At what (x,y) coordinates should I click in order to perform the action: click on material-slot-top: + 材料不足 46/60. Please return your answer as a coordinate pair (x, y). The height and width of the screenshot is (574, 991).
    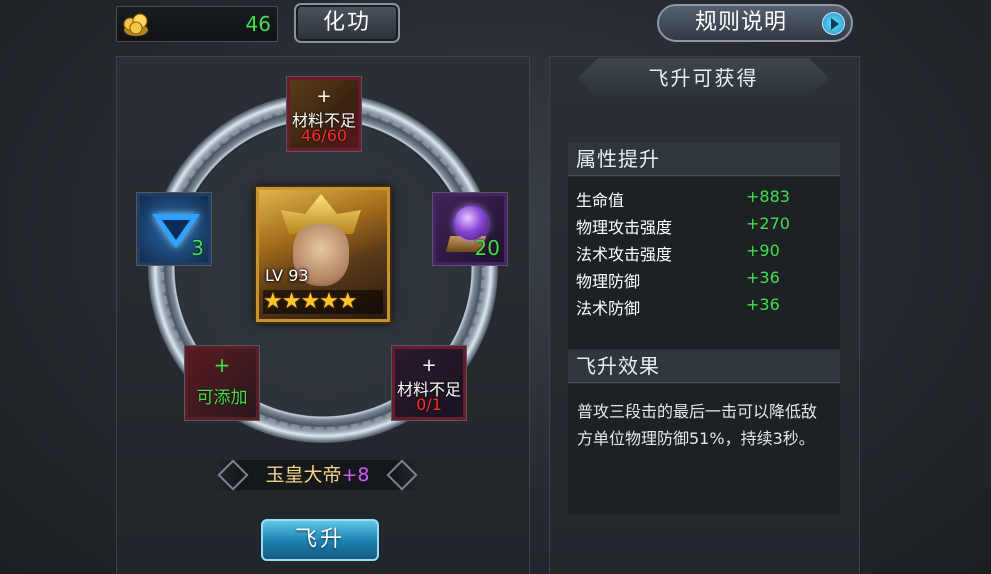
    Looking at the image, I should click on (324, 114).